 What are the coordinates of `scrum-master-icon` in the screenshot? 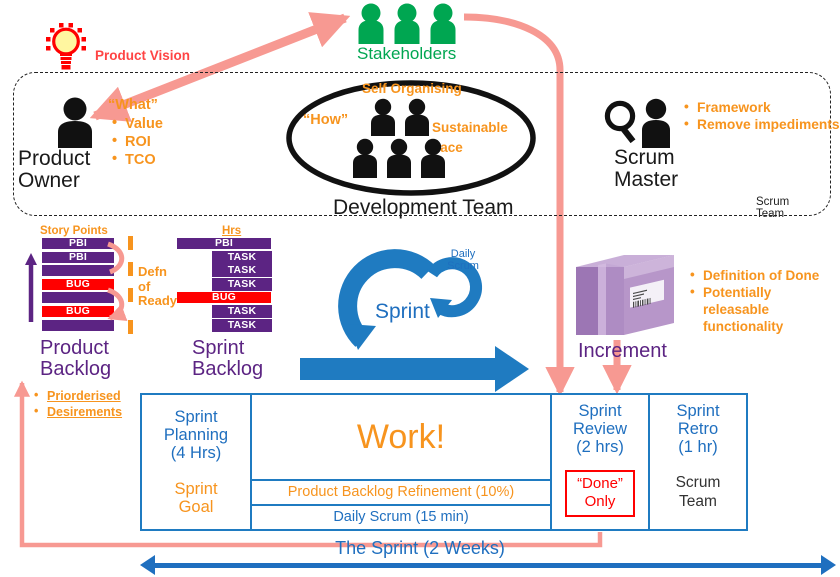 It's located at (639, 123).